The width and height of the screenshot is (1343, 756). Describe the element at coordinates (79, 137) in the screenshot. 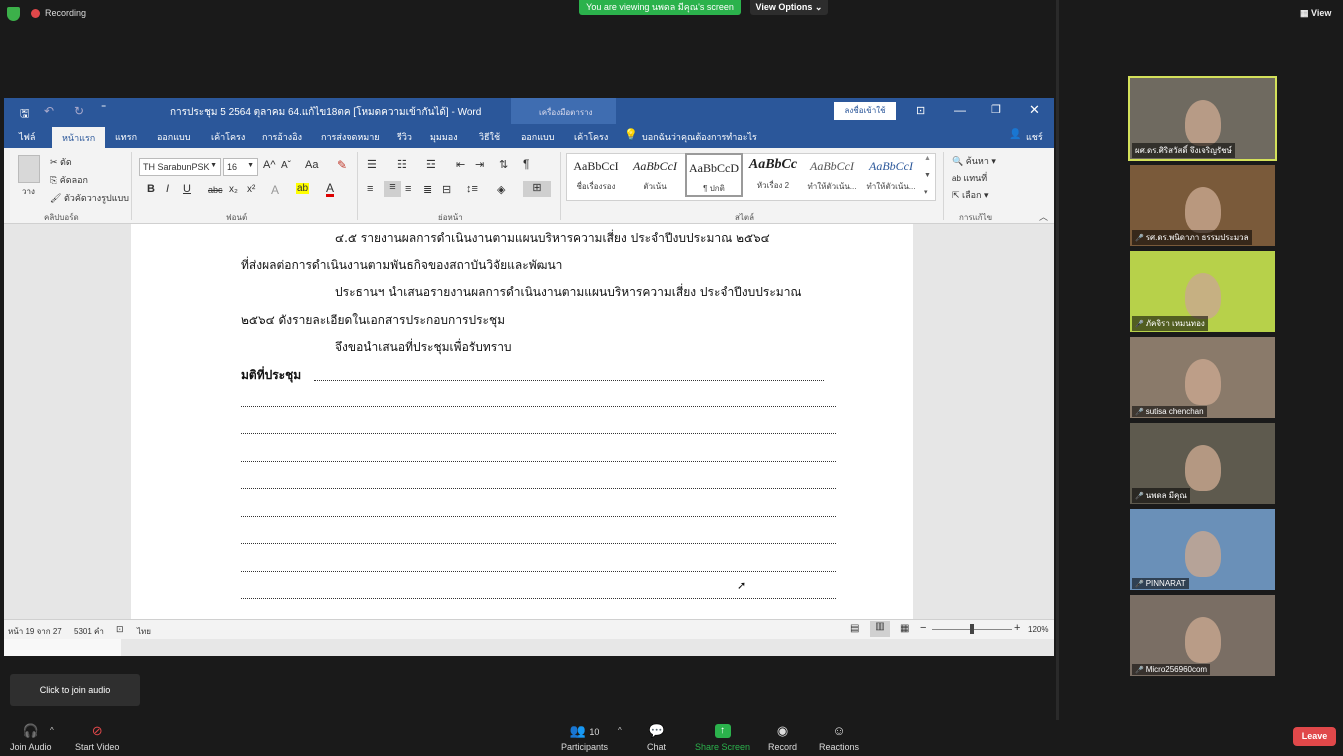

I see `tab-home: หน้าแรก` at that location.